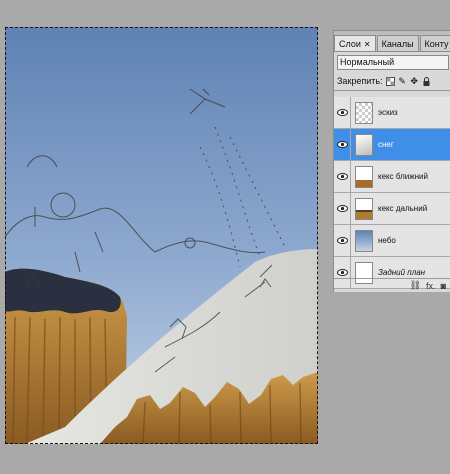  I want to click on tab-paths: Конту, so click(434, 43).